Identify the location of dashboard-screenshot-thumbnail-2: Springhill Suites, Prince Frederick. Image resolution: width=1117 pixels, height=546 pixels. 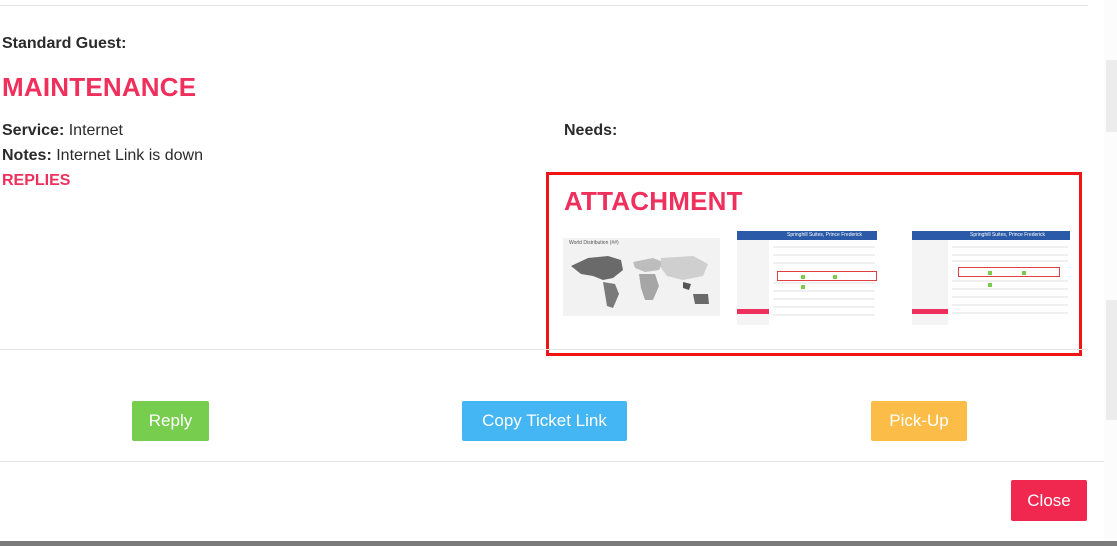
(991, 278).